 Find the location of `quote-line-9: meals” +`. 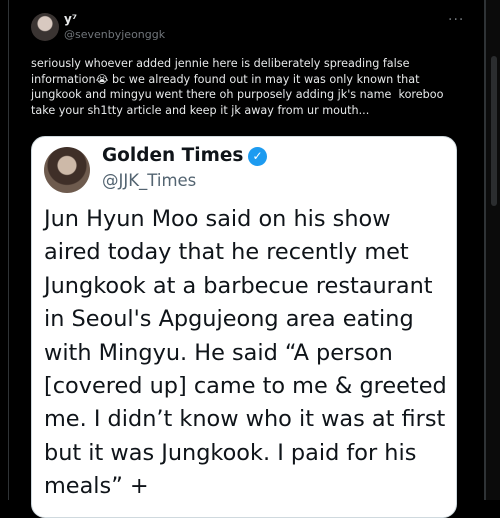

quote-line-9: meals” + is located at coordinates (96, 486).